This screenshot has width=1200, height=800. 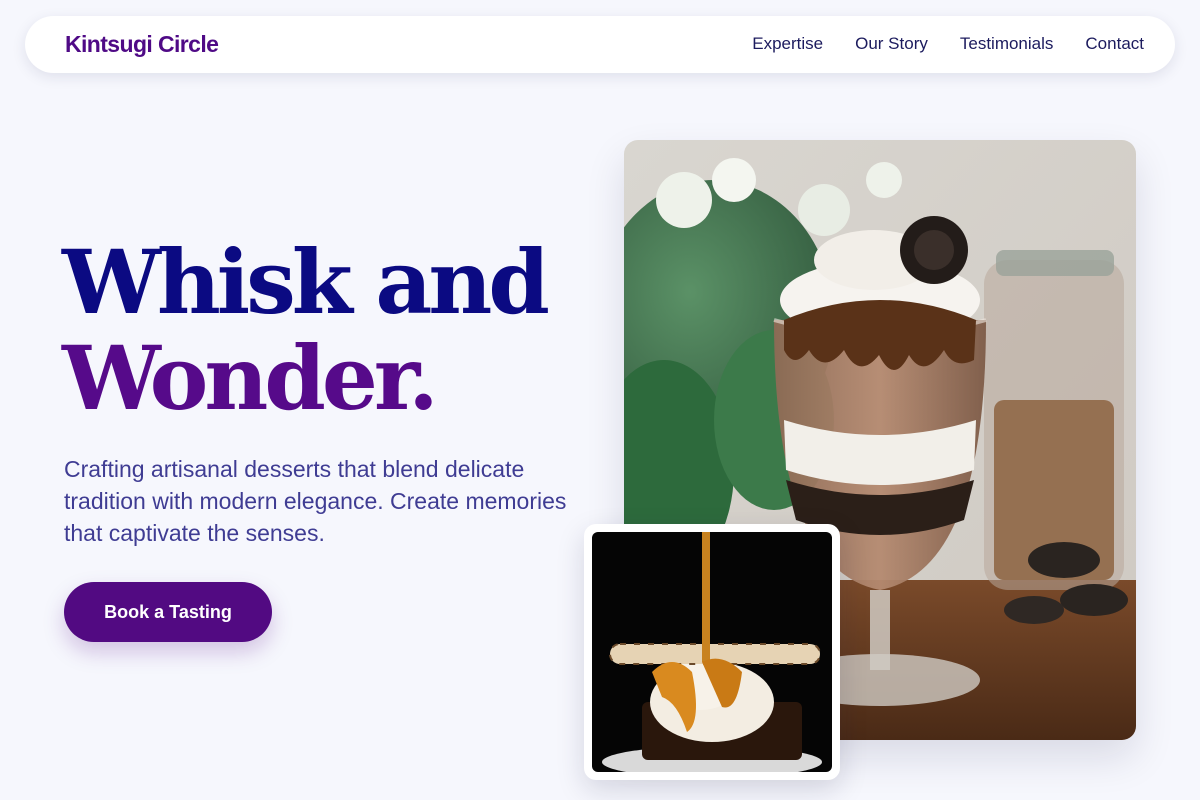 What do you see at coordinates (932, 44) in the screenshot?
I see `nav-links: Expertise Our Story Testimonials Contact` at bounding box center [932, 44].